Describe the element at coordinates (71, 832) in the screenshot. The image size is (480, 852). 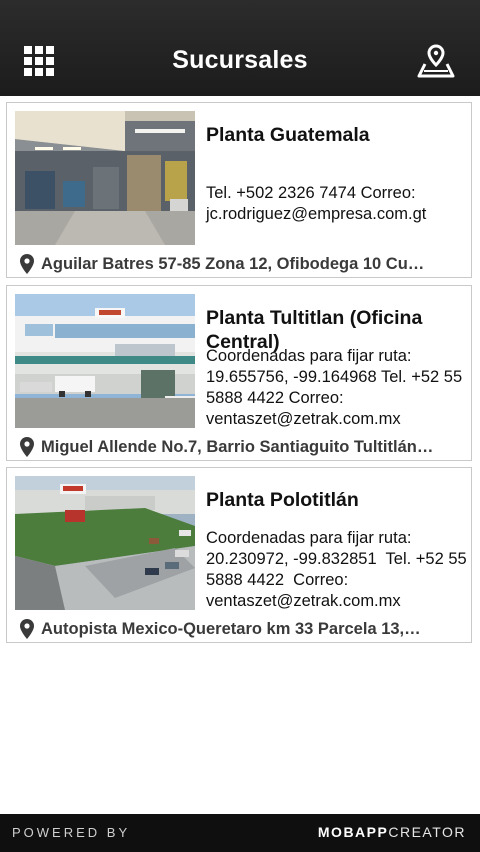
I see `powered-by-label: POWERED BY` at that location.